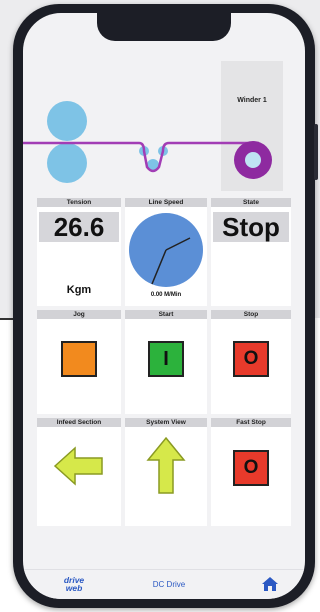  I want to click on line-speed-value: 0.00 M/Min, so click(166, 295).